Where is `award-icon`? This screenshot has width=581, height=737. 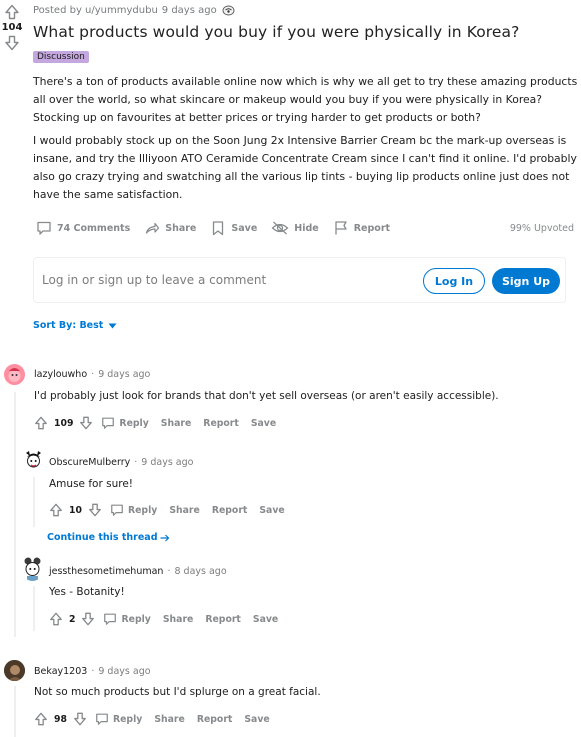 award-icon is located at coordinates (228, 10).